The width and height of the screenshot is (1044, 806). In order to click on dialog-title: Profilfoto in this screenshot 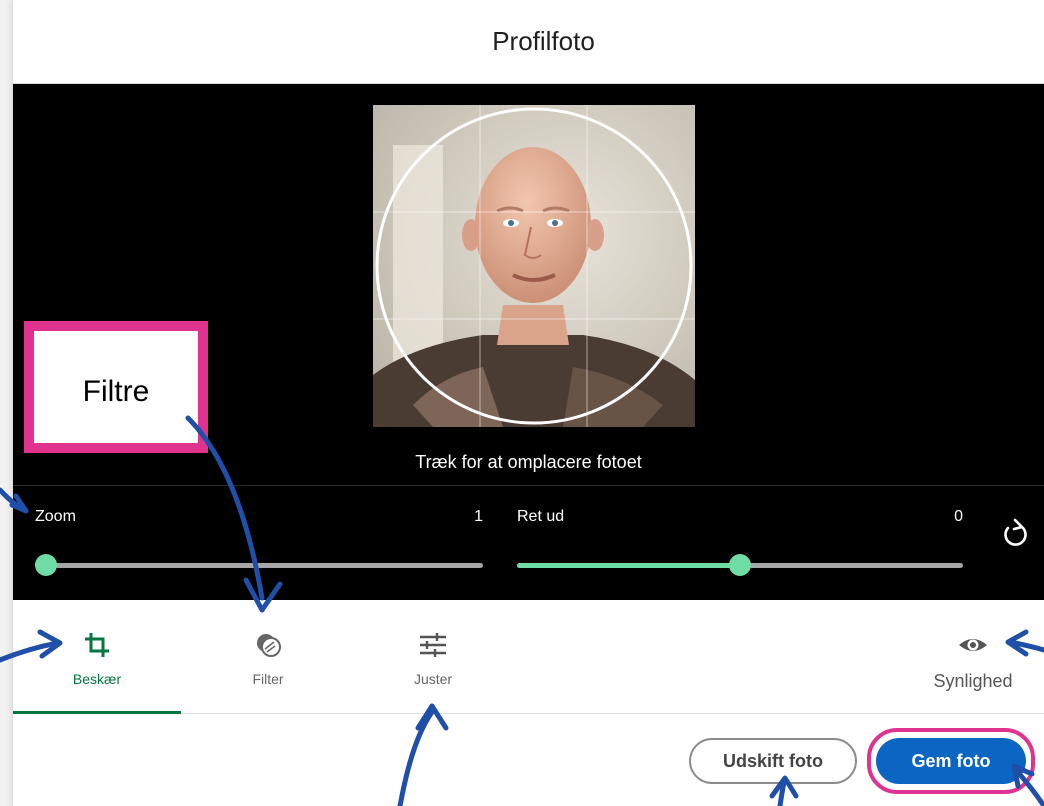, I will do `click(543, 41)`.